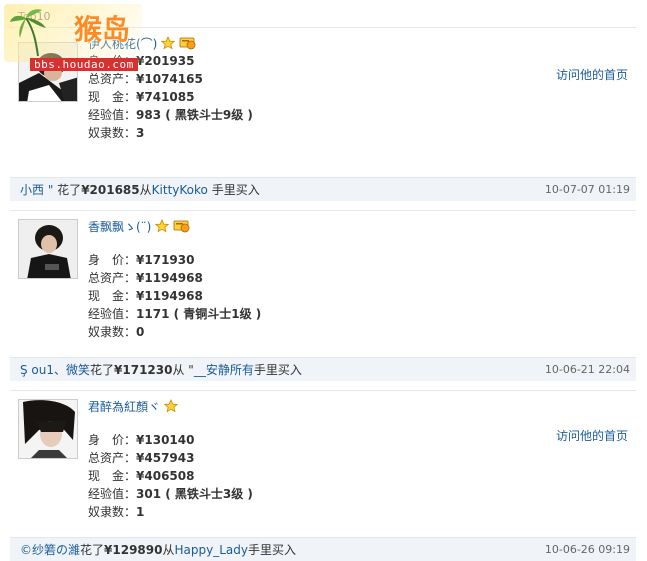 The width and height of the screenshot is (647, 561). Describe the element at coordinates (165, 260) in the screenshot. I see `body-price-value: ¥171930` at that location.